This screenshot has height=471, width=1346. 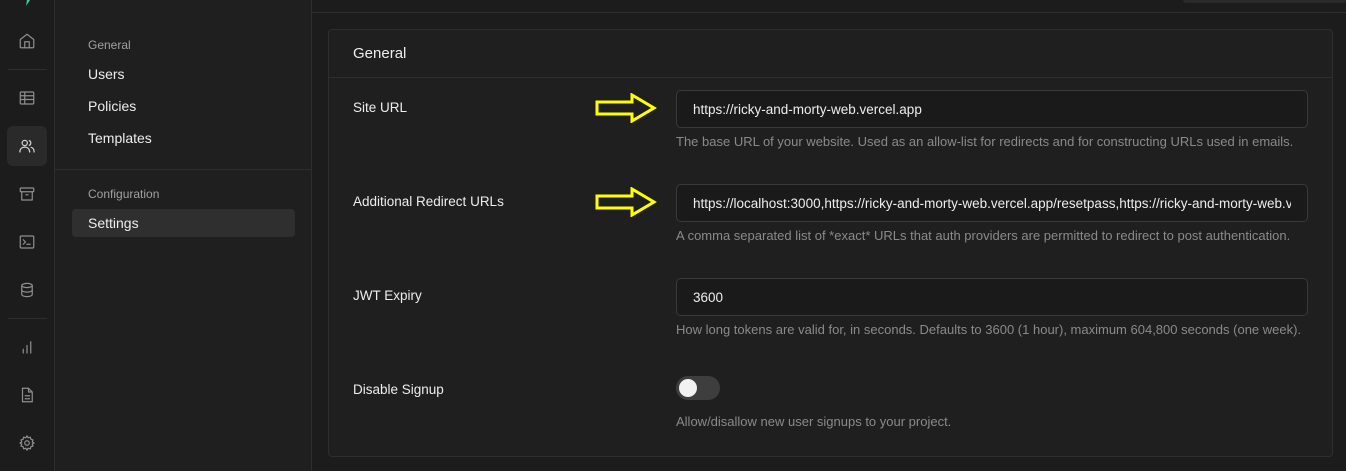 I want to click on home-nav-button, so click(x=27, y=41).